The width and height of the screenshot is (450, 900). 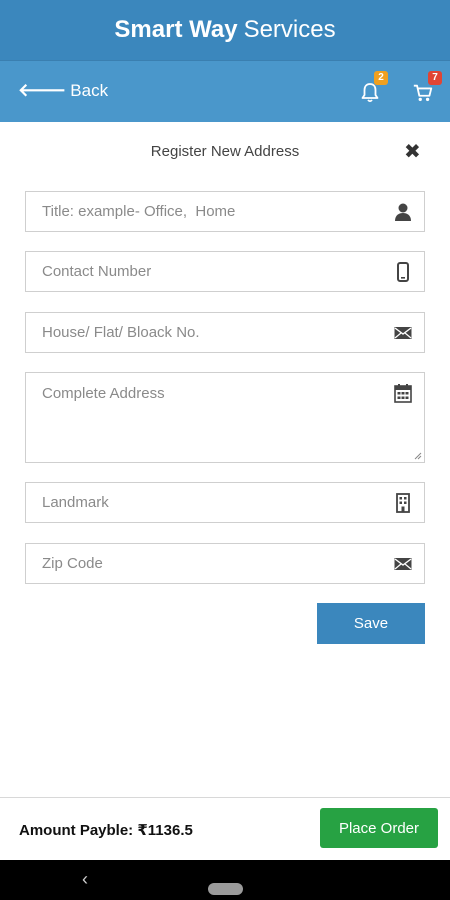 I want to click on zip-code-input, so click(x=225, y=563).